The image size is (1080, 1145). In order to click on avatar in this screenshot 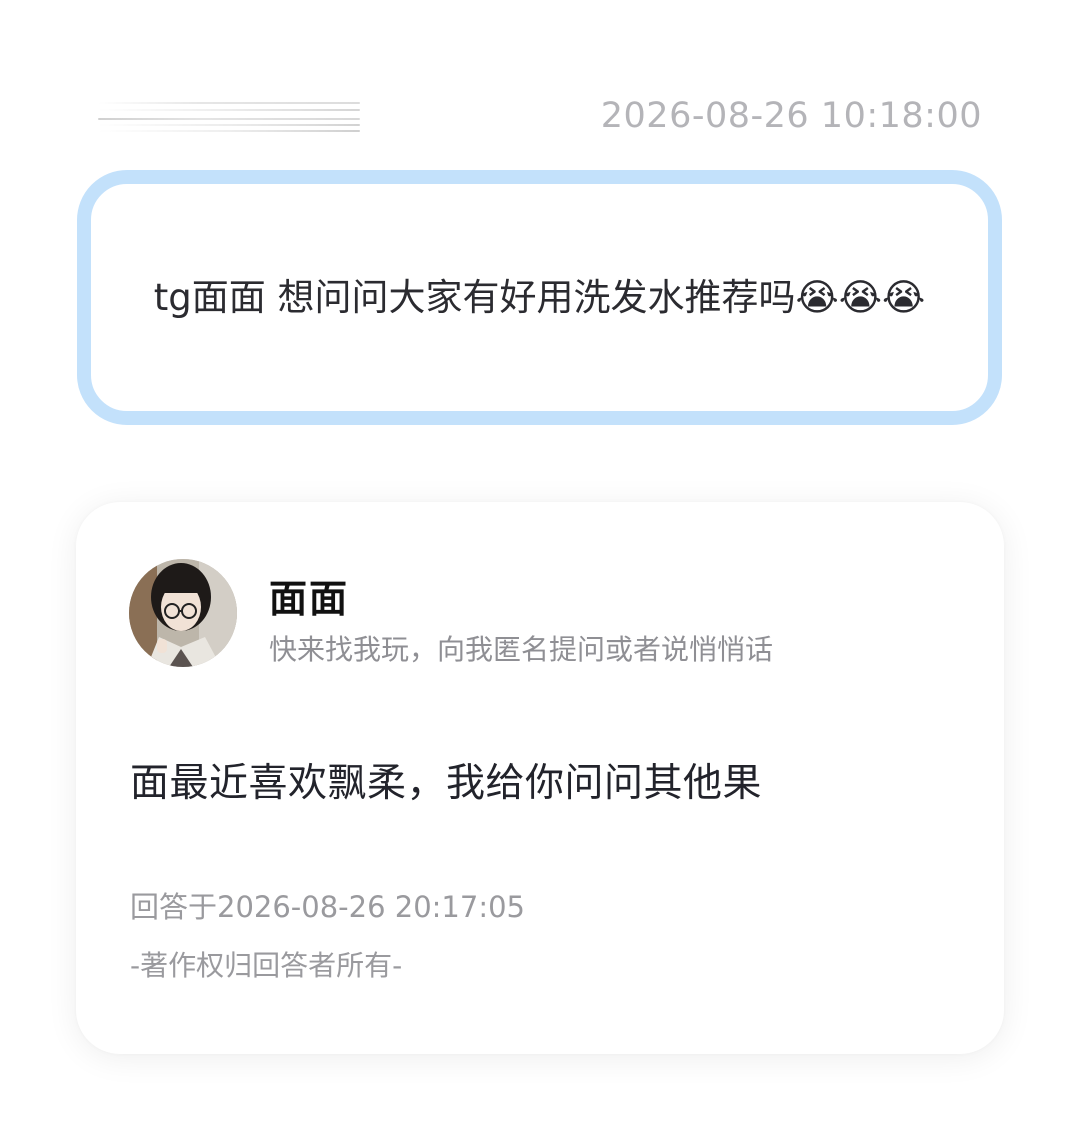, I will do `click(183, 613)`.